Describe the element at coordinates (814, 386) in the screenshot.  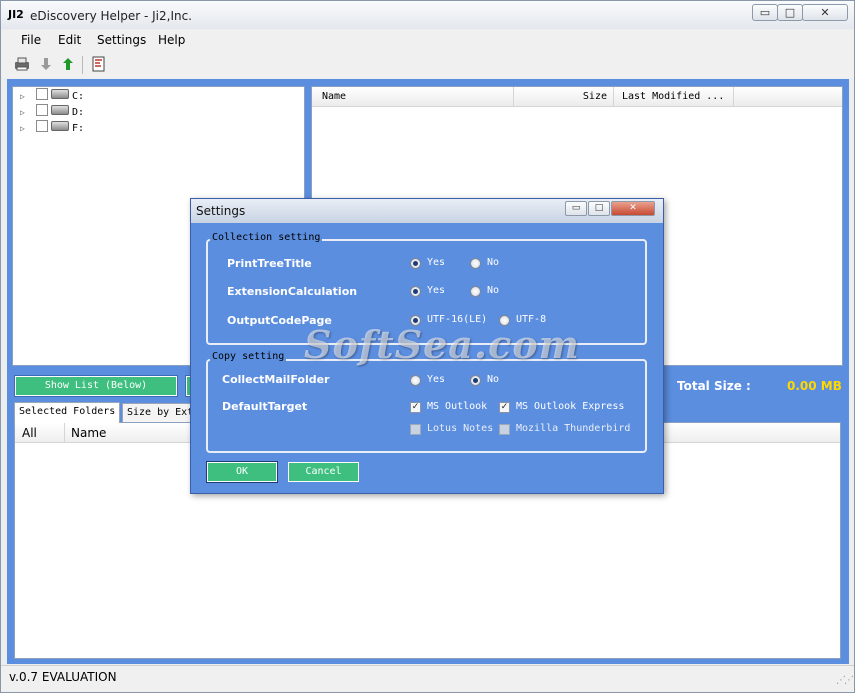
I see `total-size-value: 0.00 MB` at that location.